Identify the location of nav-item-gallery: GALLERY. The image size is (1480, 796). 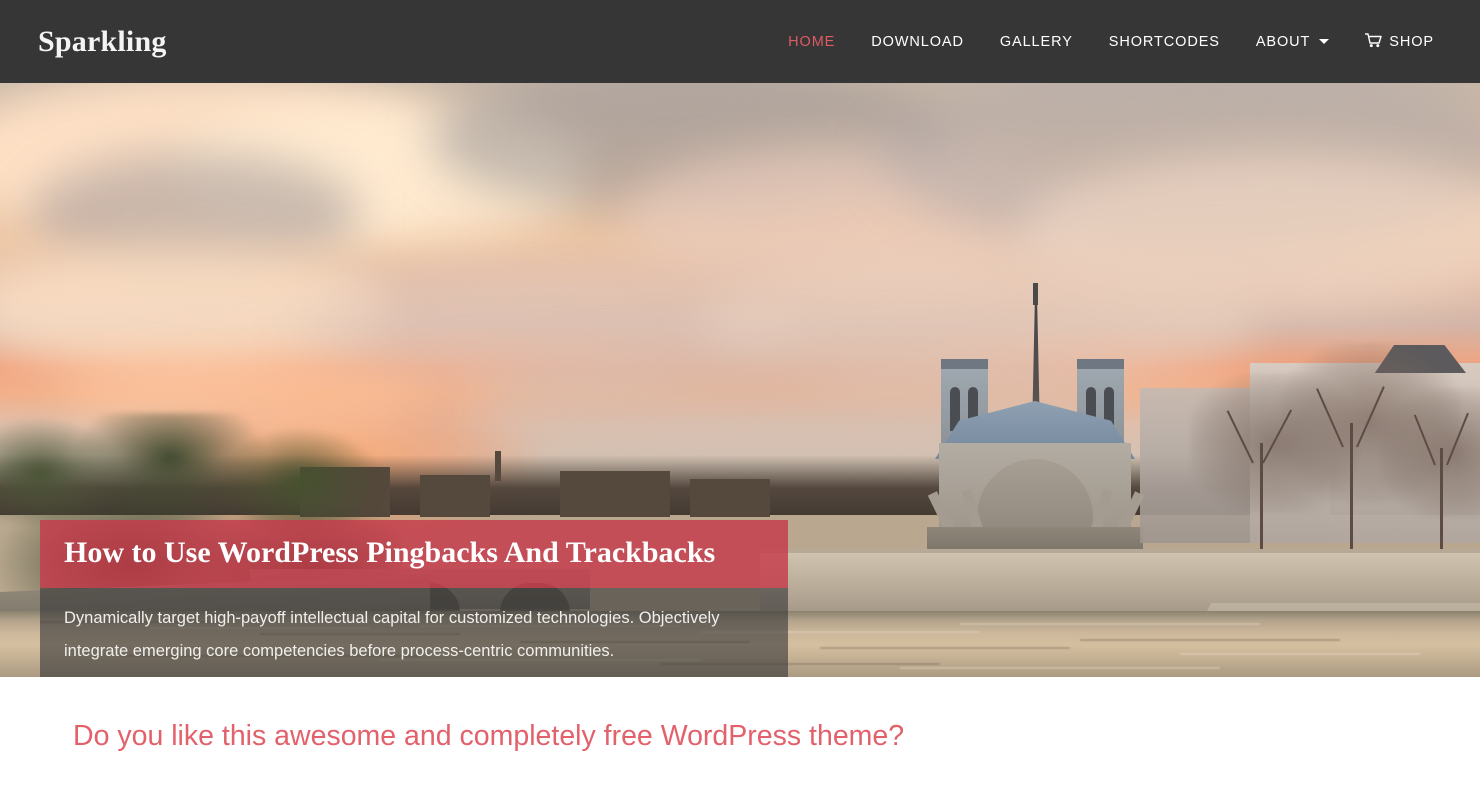
(1036, 42).